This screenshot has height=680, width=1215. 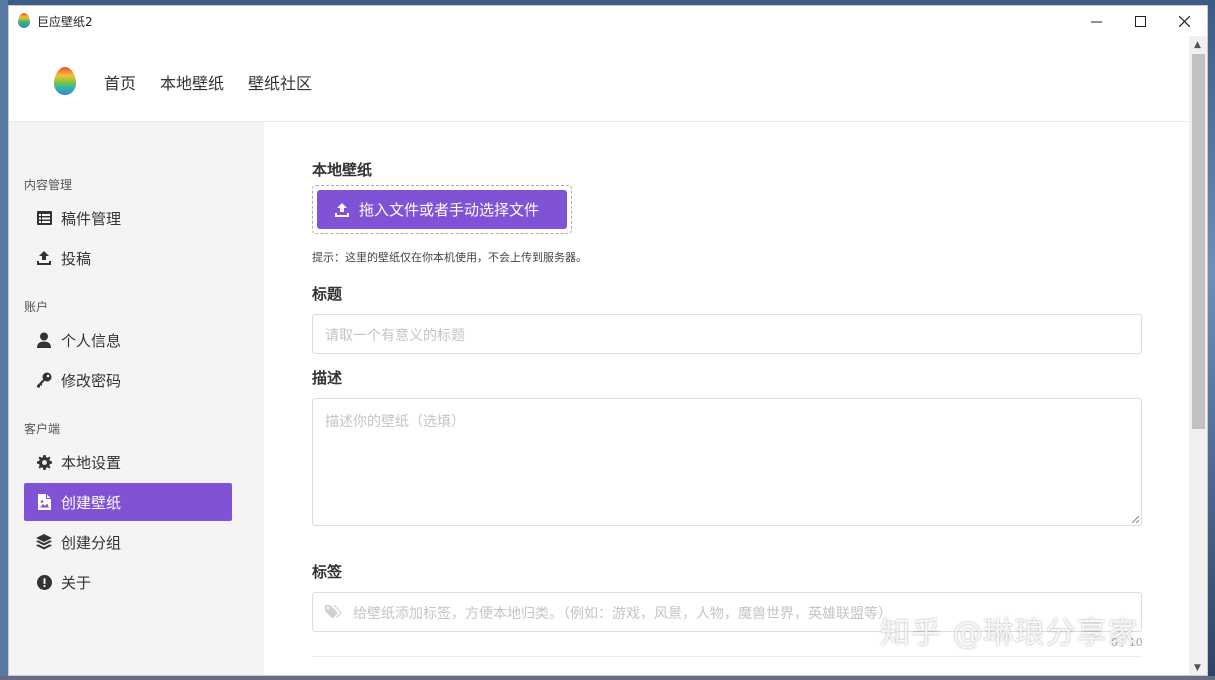 I want to click on zhihu-watermark: 知乎 @琳琅分享家, so click(x=1009, y=633).